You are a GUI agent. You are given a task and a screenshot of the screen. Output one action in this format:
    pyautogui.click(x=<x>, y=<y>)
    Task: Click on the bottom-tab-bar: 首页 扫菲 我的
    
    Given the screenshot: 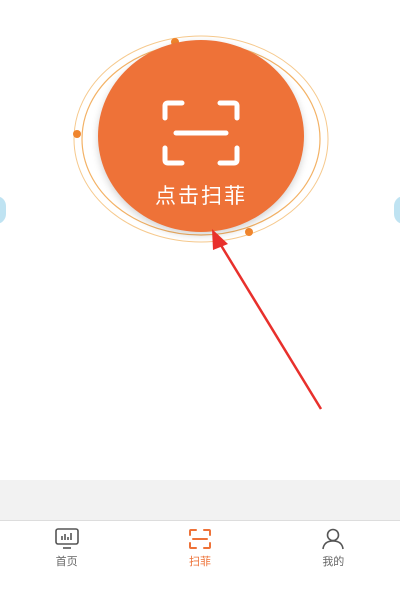 What is the action you would take?
    pyautogui.click(x=200, y=560)
    